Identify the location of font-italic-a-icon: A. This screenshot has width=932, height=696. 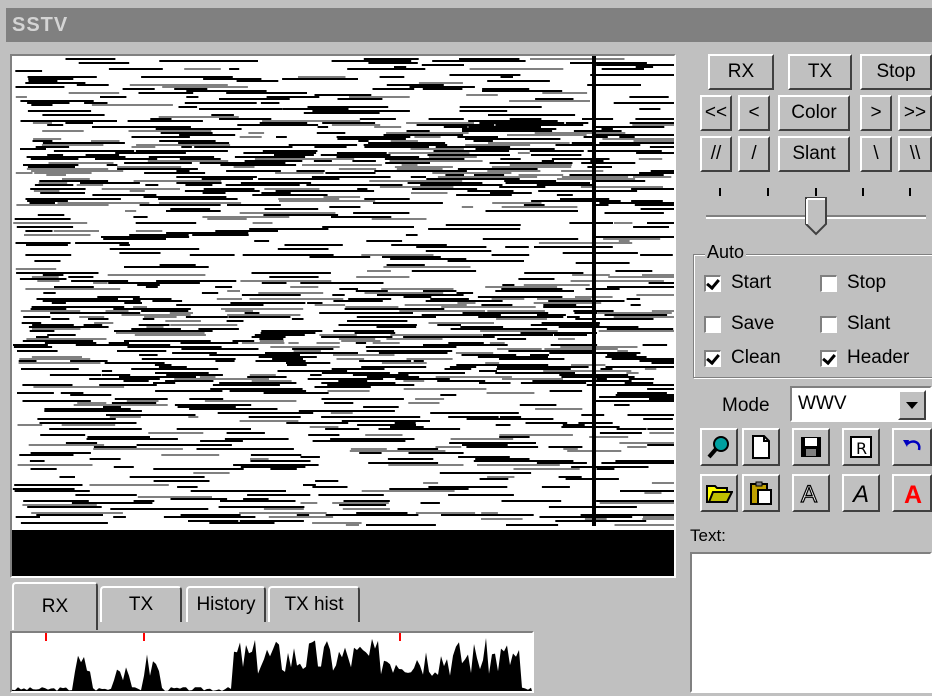
(861, 493).